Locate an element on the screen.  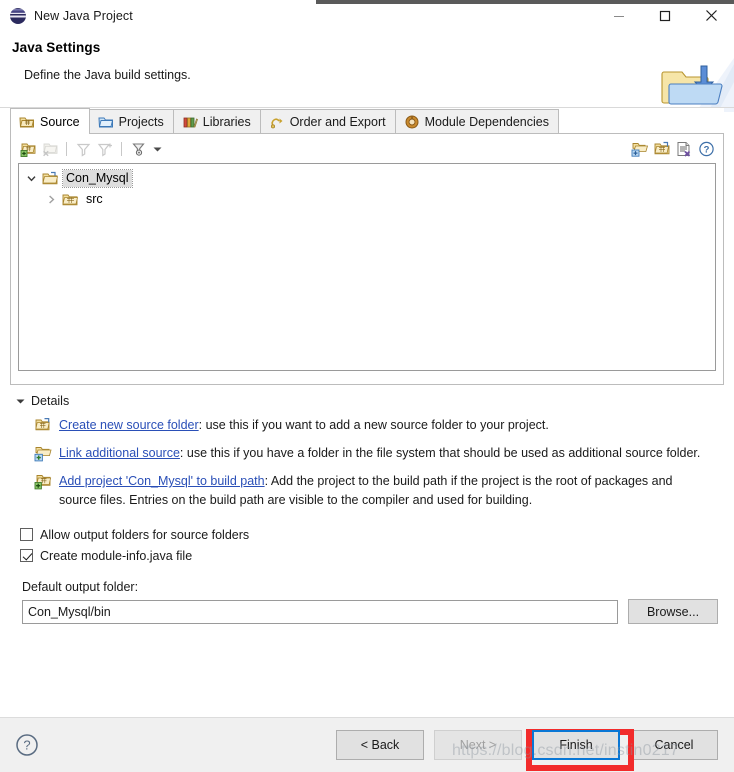
page-subtitle: Define the Java build settings. is located at coordinates (107, 75).